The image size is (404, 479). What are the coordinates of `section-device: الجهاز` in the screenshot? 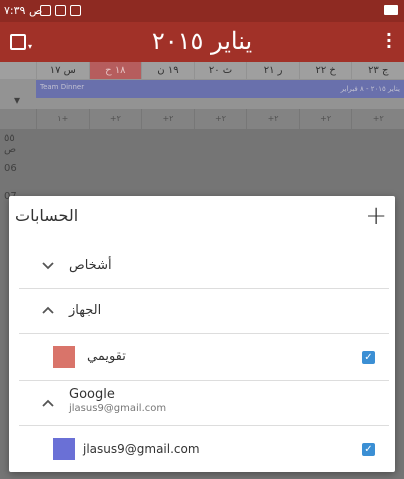 It's located at (202, 311).